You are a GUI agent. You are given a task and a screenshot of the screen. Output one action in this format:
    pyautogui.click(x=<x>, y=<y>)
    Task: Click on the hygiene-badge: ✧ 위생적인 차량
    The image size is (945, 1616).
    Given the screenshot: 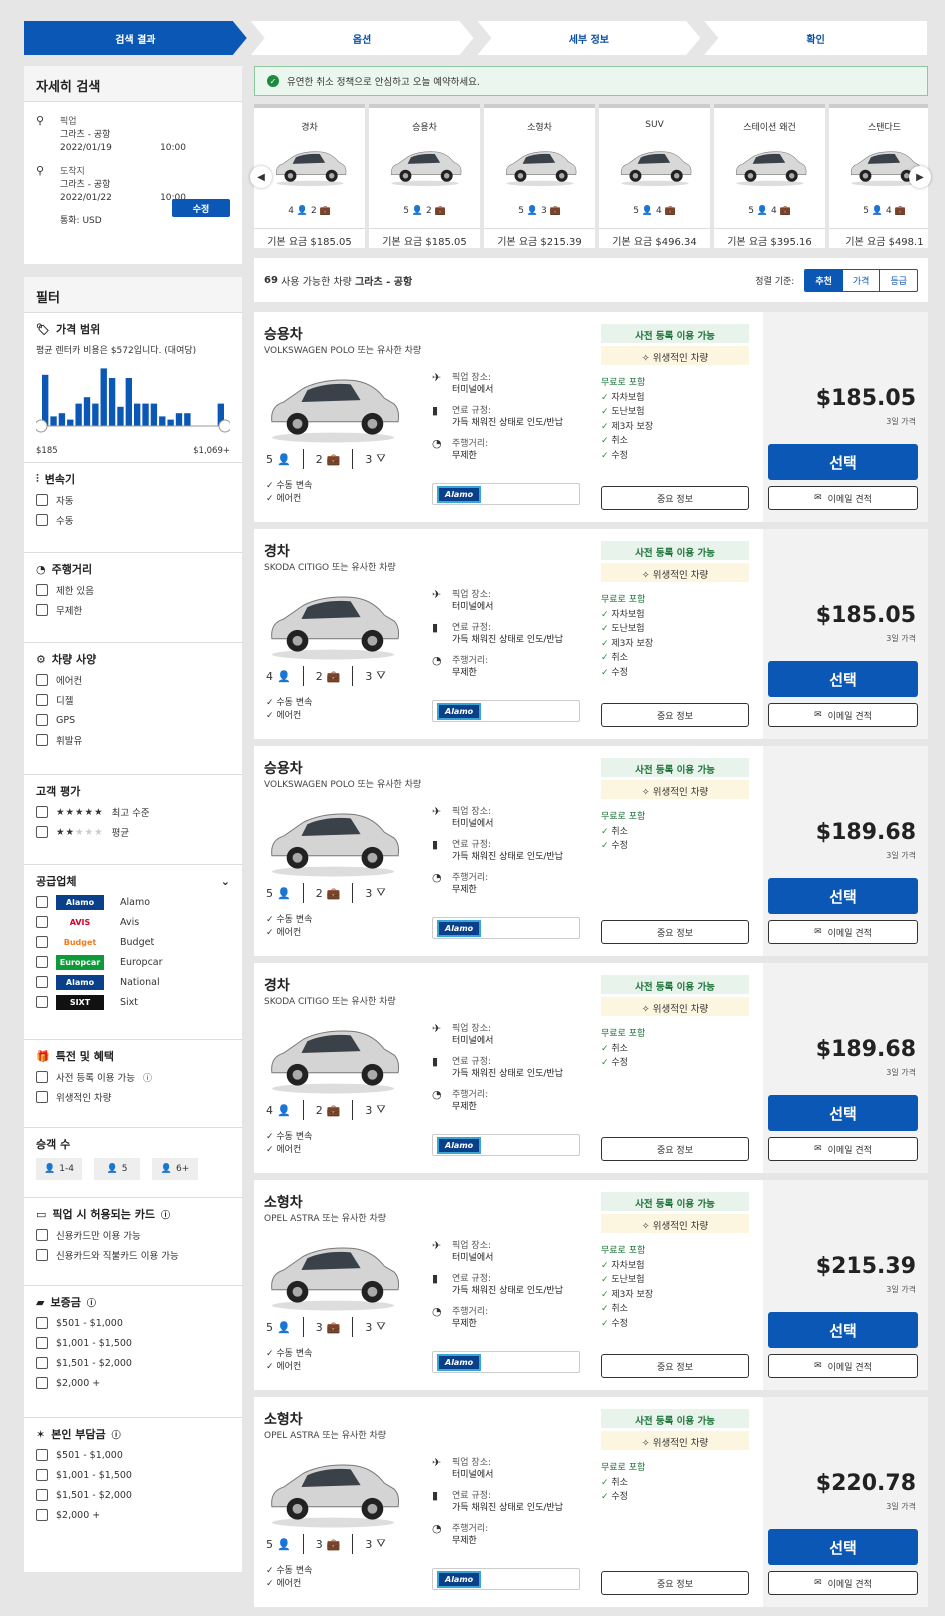 What is the action you would take?
    pyautogui.click(x=675, y=1440)
    